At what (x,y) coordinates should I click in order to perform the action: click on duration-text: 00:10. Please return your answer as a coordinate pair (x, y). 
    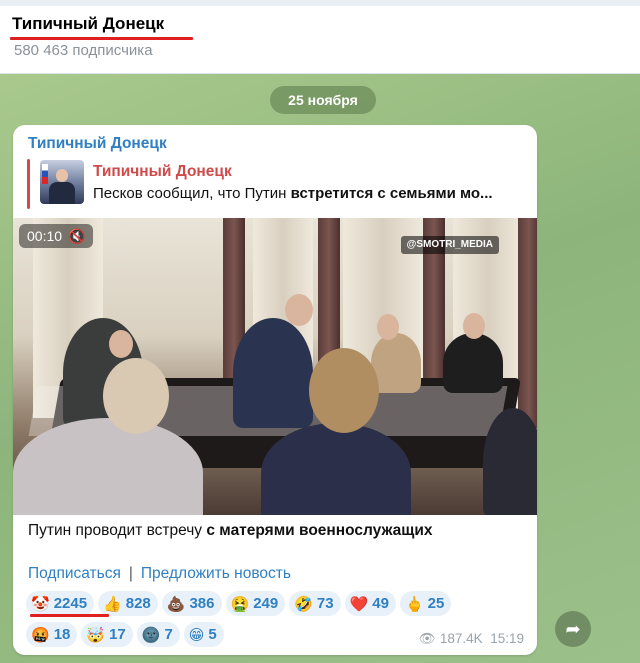
    Looking at the image, I should click on (45, 236).